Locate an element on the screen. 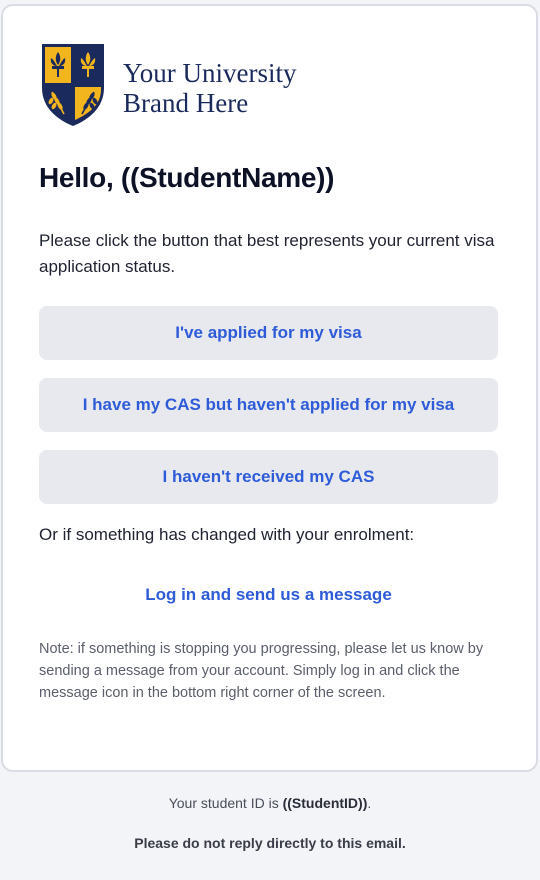  brand-line-1: Your University is located at coordinates (210, 73).